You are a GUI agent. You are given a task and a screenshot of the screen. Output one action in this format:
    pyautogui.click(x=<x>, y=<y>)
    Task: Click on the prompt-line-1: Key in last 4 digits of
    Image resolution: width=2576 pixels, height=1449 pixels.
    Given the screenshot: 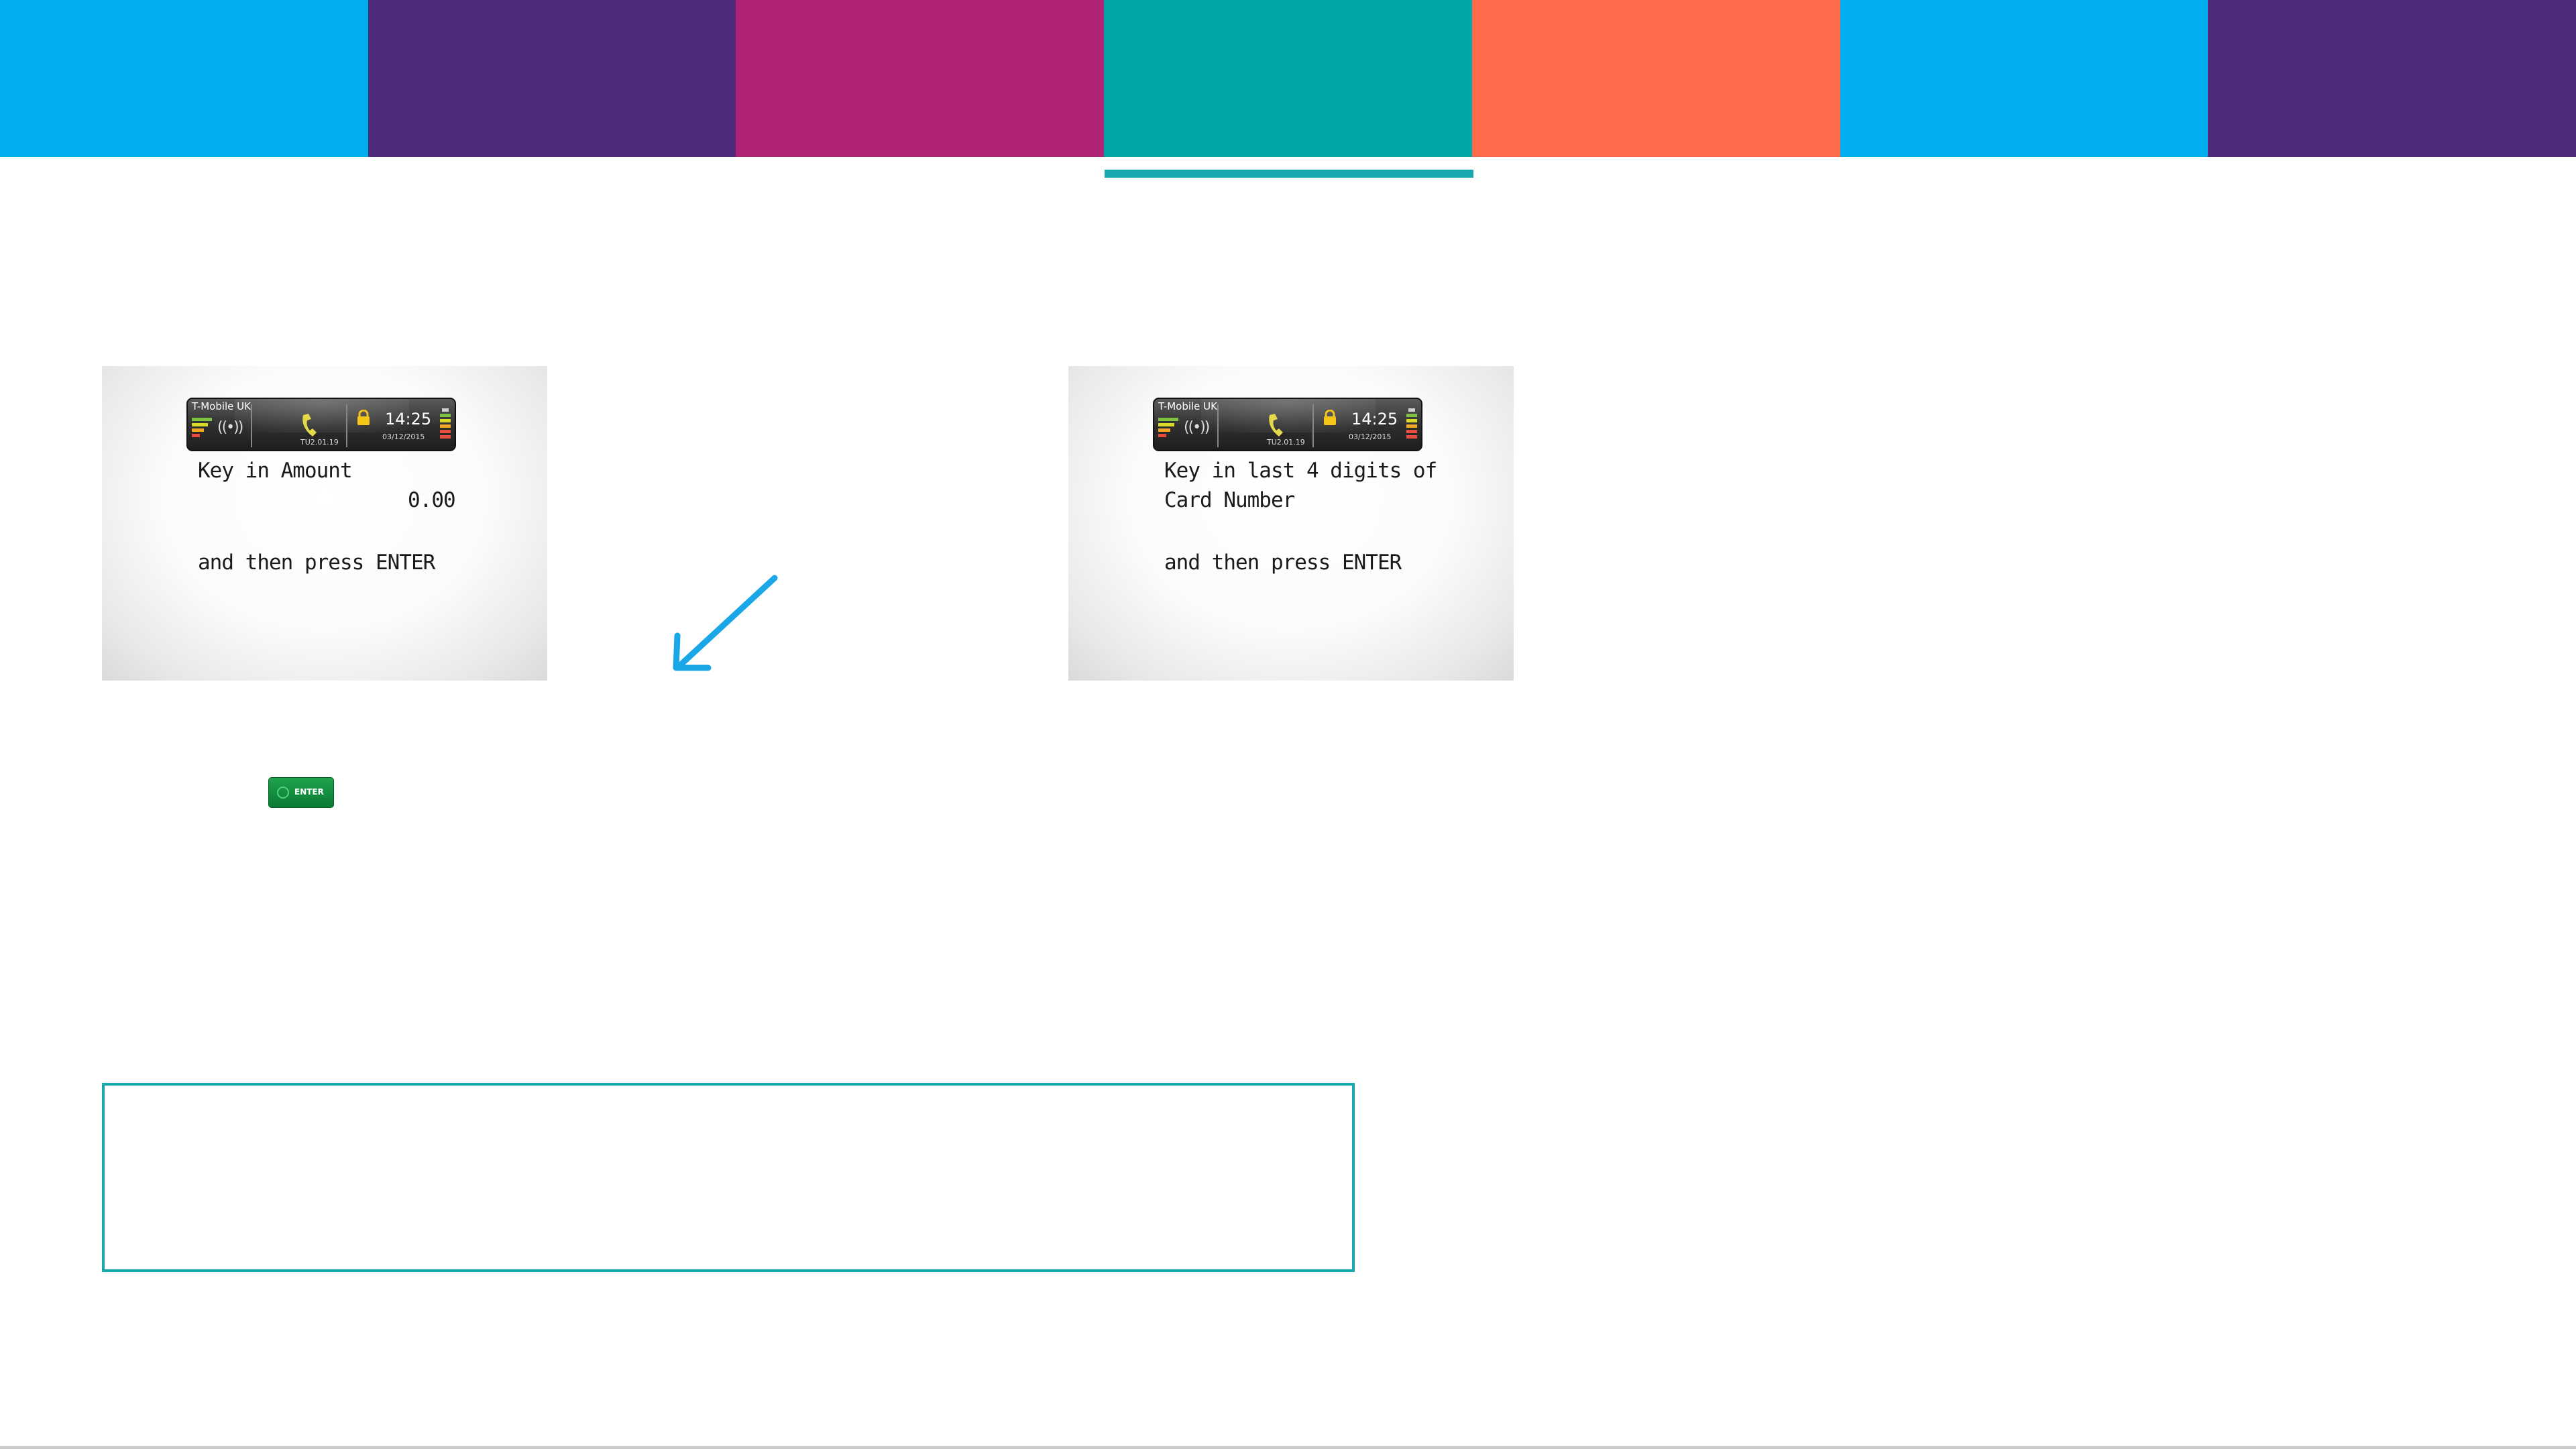 What is the action you would take?
    pyautogui.click(x=1300, y=471)
    